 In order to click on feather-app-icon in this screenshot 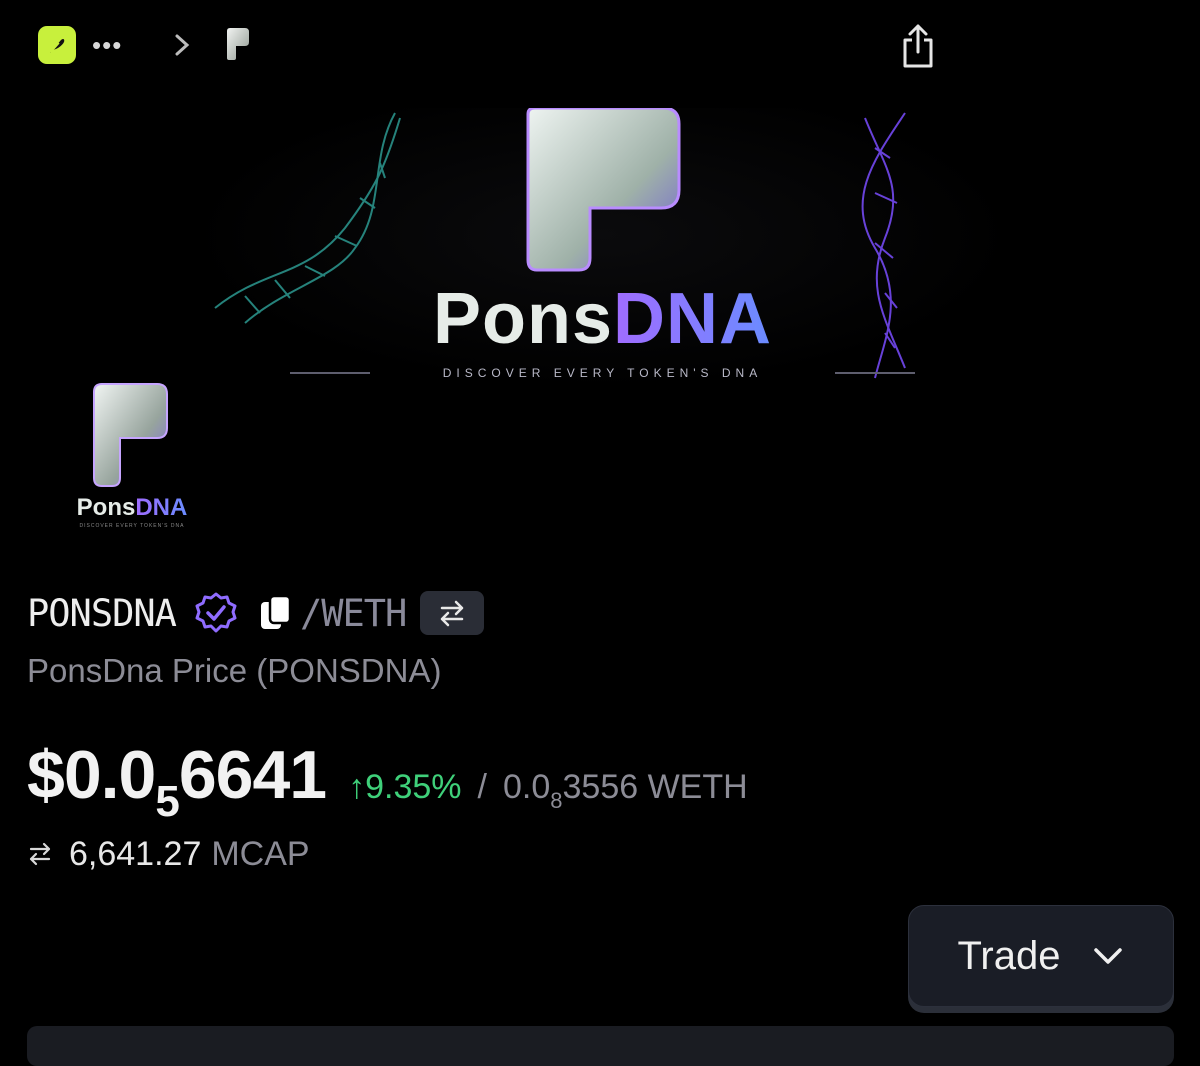, I will do `click(57, 45)`.